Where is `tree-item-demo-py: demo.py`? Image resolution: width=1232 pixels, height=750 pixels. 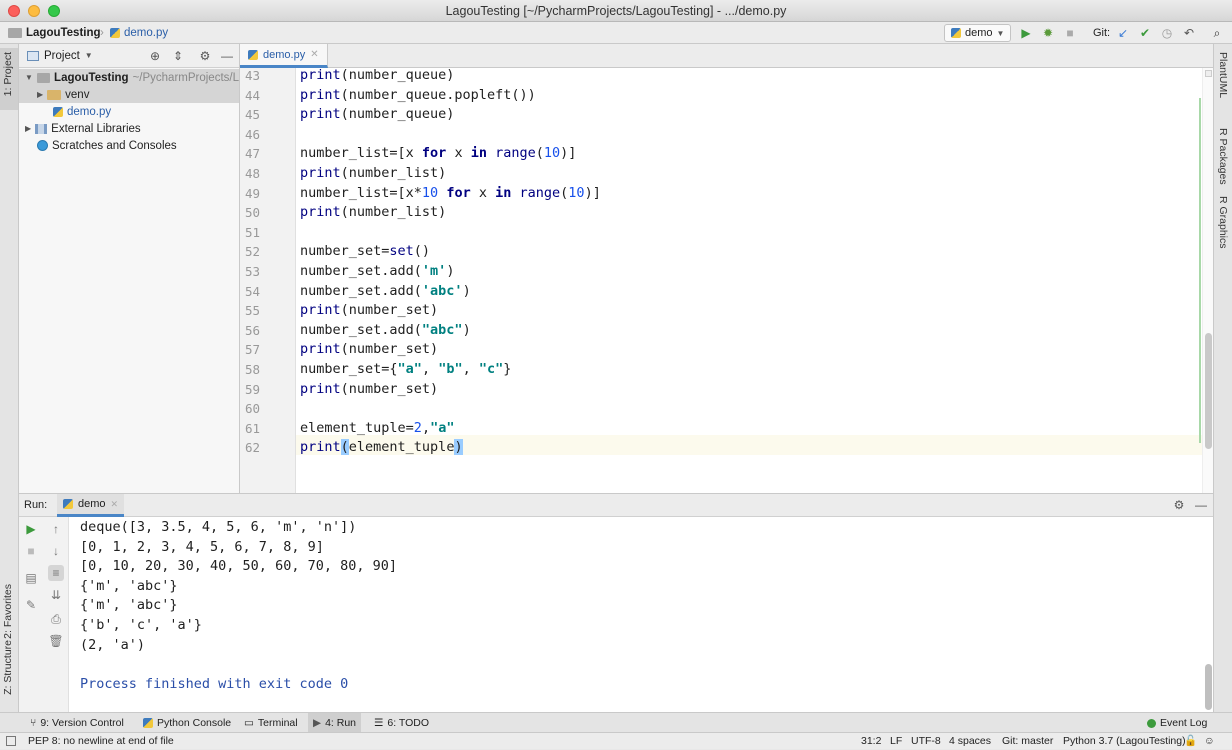 tree-item-demo-py: demo.py is located at coordinates (65, 111).